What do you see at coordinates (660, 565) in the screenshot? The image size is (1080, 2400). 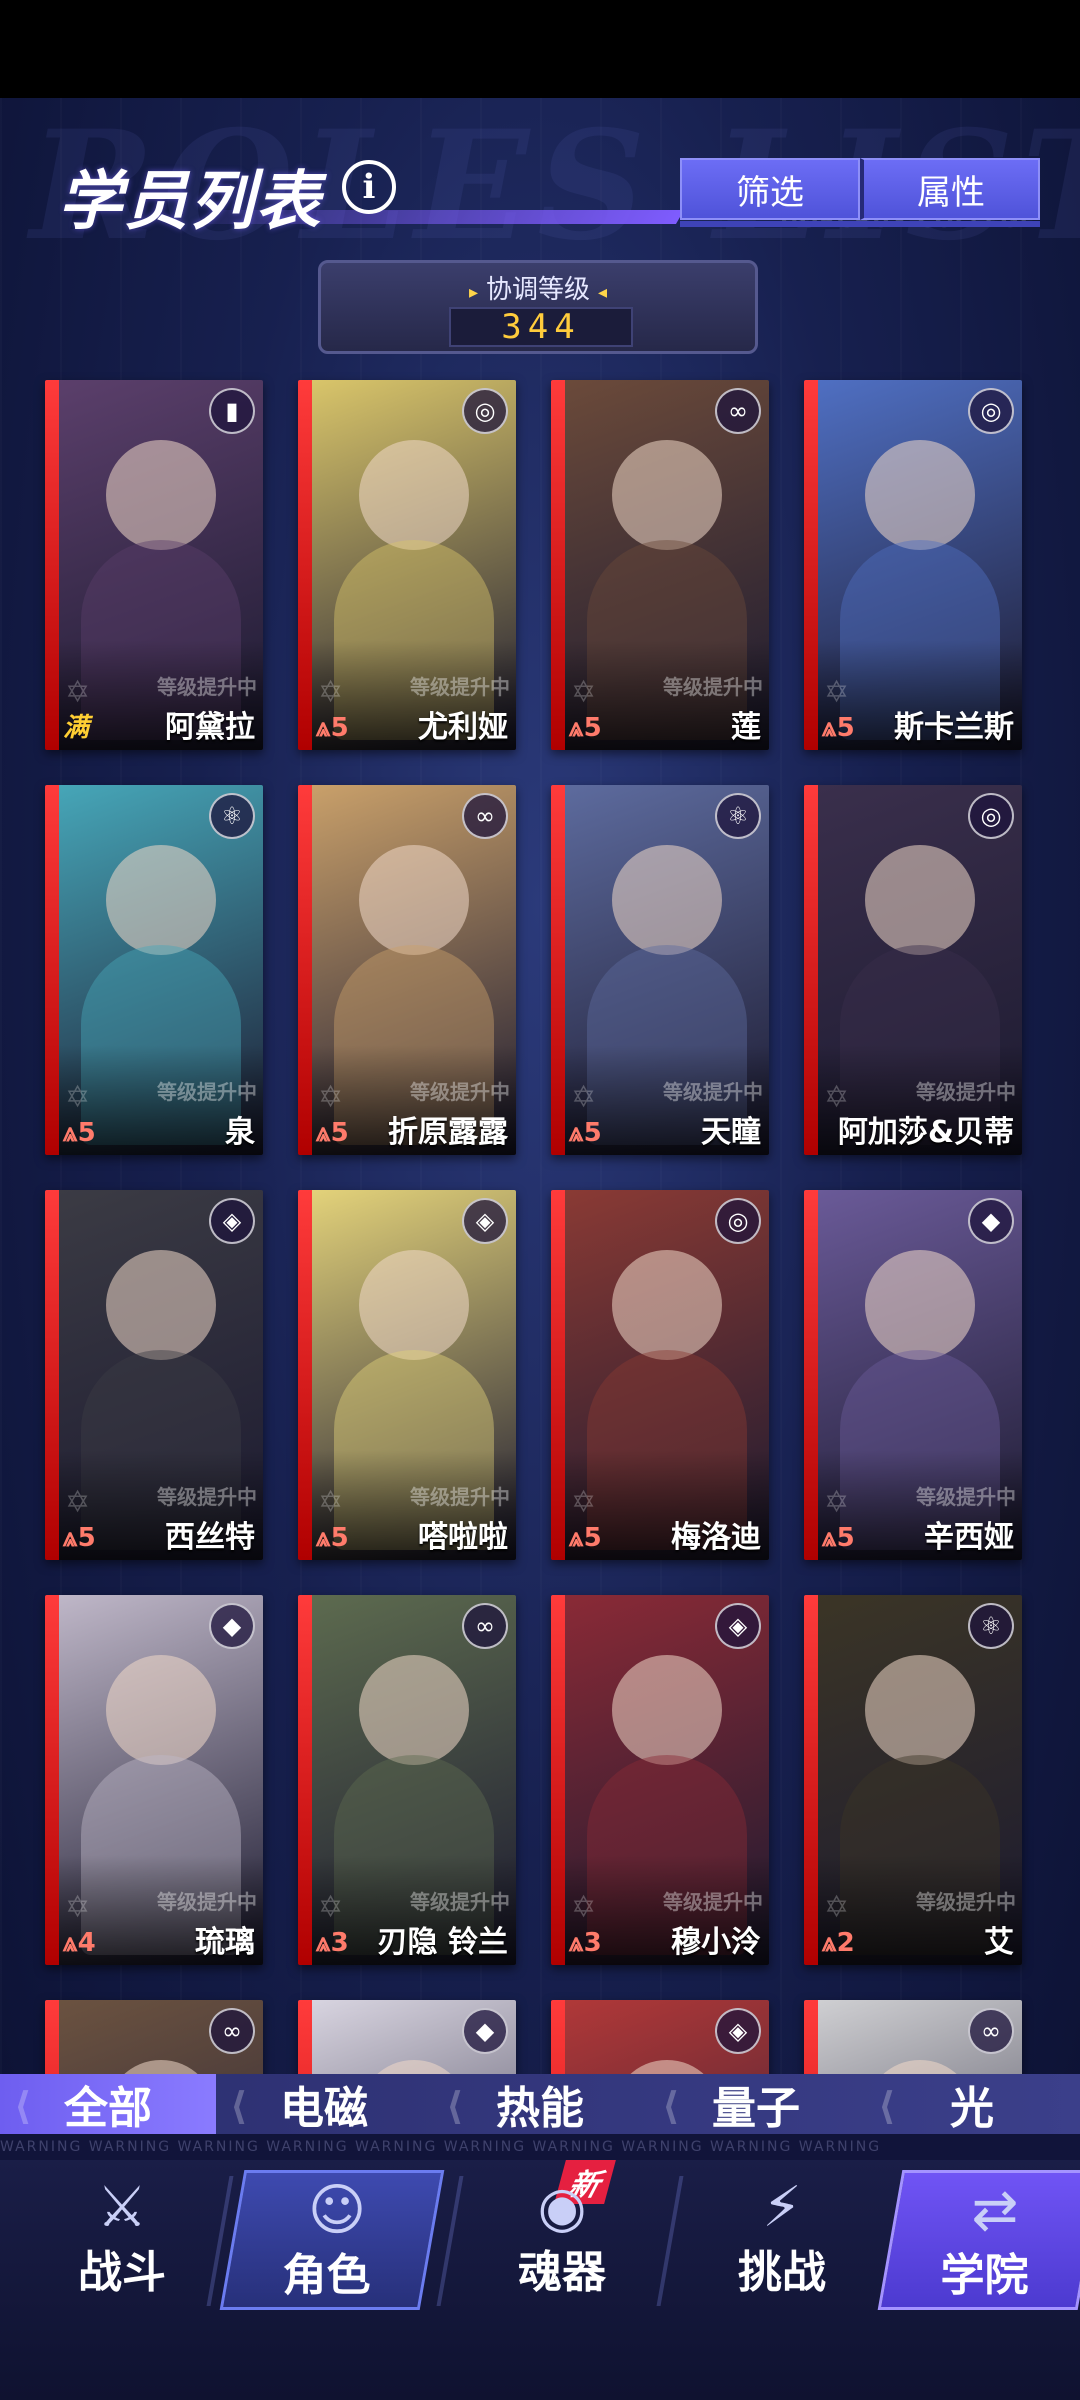 I see `character-card: ∞ ✡ 等级提升中 ⩓5 莲` at bounding box center [660, 565].